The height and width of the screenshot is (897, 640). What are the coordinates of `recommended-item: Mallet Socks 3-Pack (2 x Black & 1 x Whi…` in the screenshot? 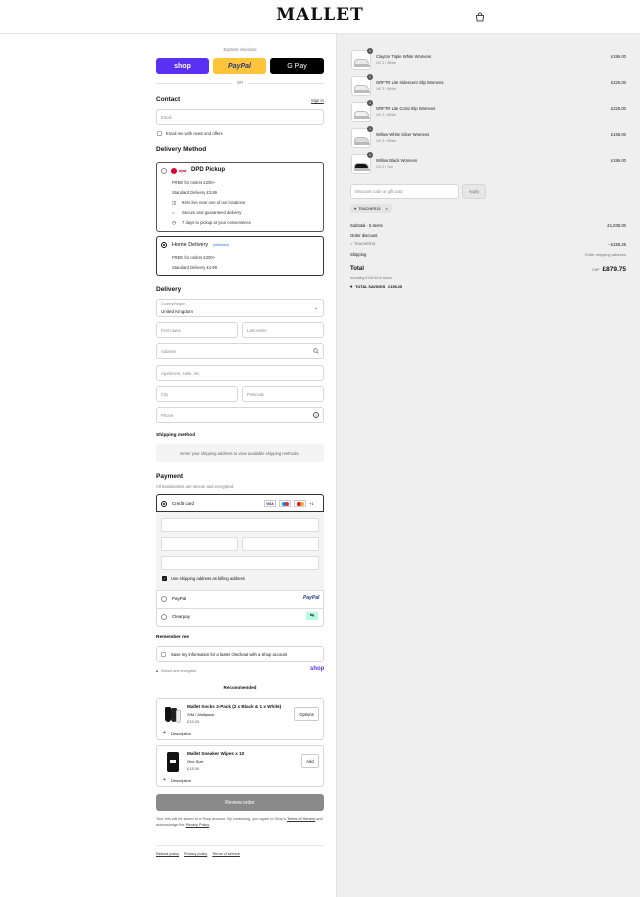 It's located at (240, 719).